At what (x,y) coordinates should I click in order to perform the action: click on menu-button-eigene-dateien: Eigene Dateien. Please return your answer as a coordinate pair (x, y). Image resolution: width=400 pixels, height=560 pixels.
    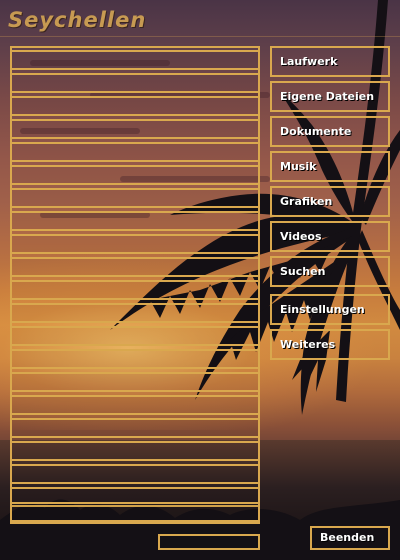
    Looking at the image, I should click on (330, 96).